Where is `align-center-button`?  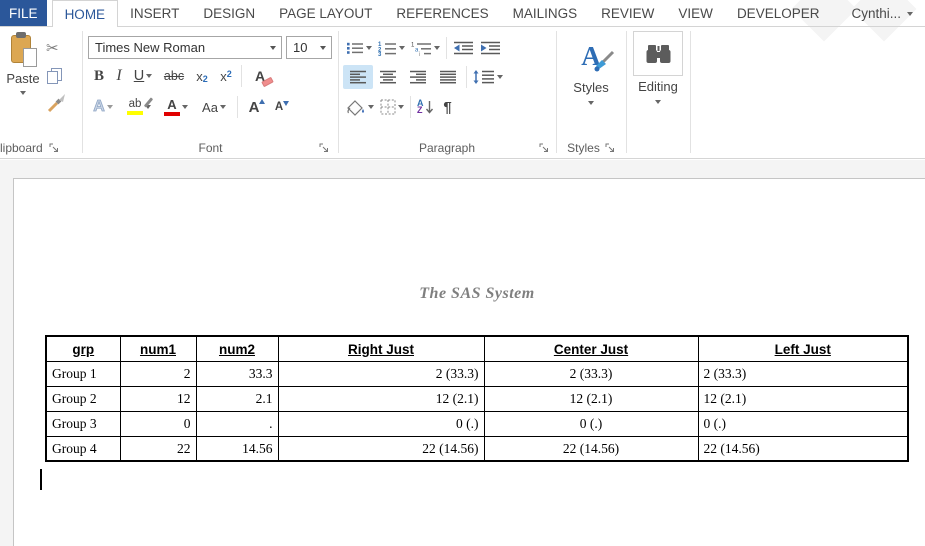
align-center-button is located at coordinates (388, 77).